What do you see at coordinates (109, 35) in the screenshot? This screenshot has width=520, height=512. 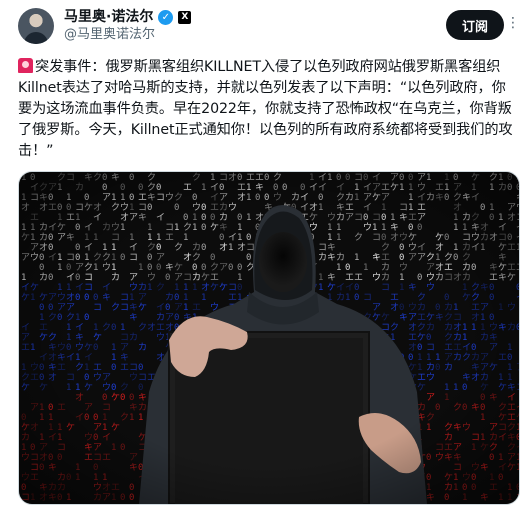 I see `author-handle: @马里奥诺法尔` at bounding box center [109, 35].